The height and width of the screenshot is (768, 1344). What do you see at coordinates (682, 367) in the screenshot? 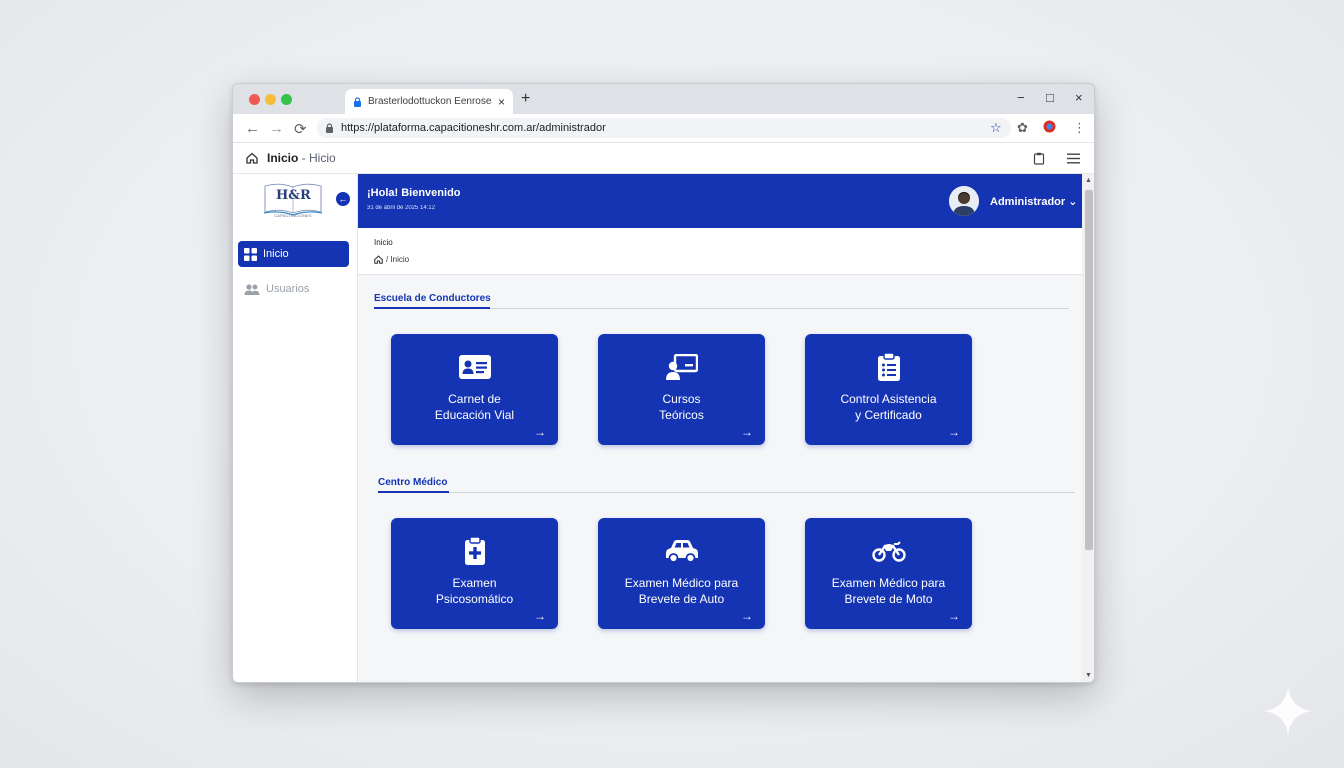
I see `presentation-icon` at bounding box center [682, 367].